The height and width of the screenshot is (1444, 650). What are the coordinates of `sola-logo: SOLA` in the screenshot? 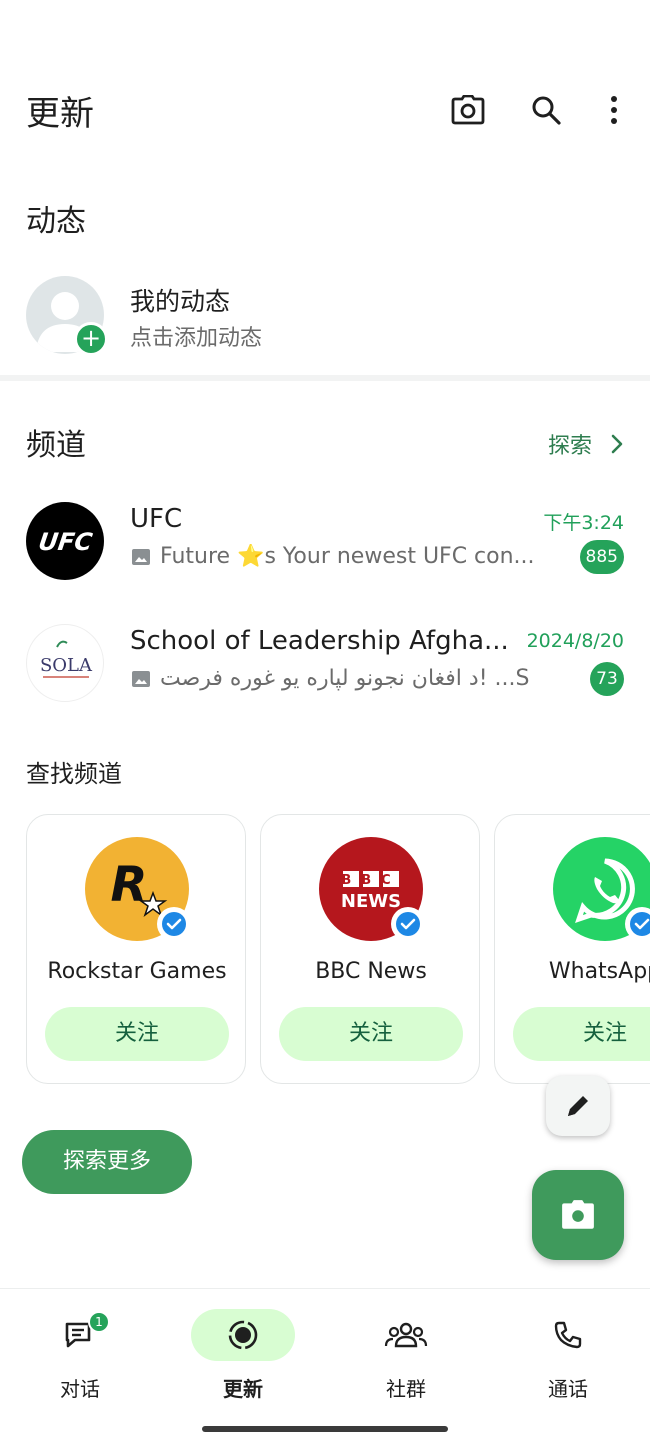 It's located at (65, 663).